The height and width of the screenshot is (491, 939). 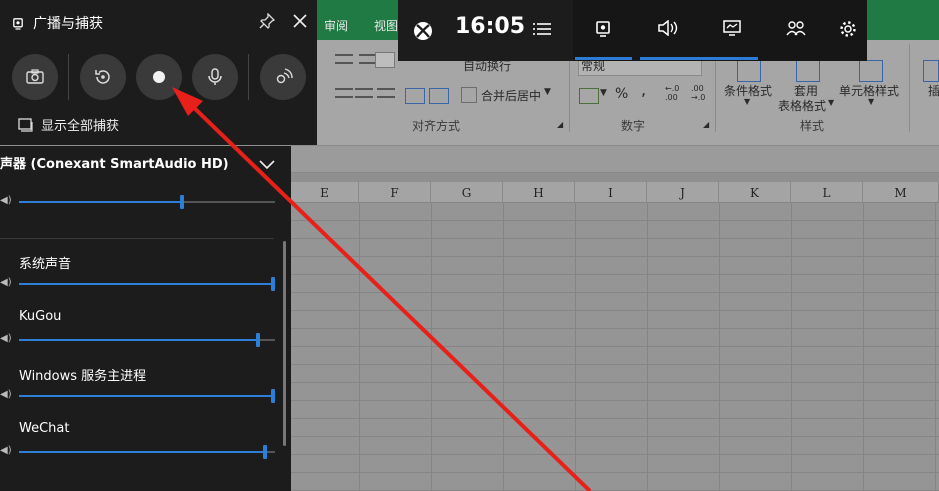 What do you see at coordinates (182, 202) in the screenshot?
I see `master-volume-thumb` at bounding box center [182, 202].